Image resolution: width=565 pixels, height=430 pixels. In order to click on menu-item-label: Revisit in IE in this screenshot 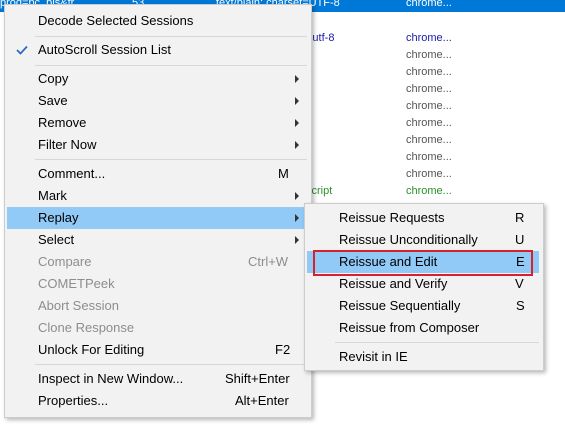, I will do `click(373, 356)`.